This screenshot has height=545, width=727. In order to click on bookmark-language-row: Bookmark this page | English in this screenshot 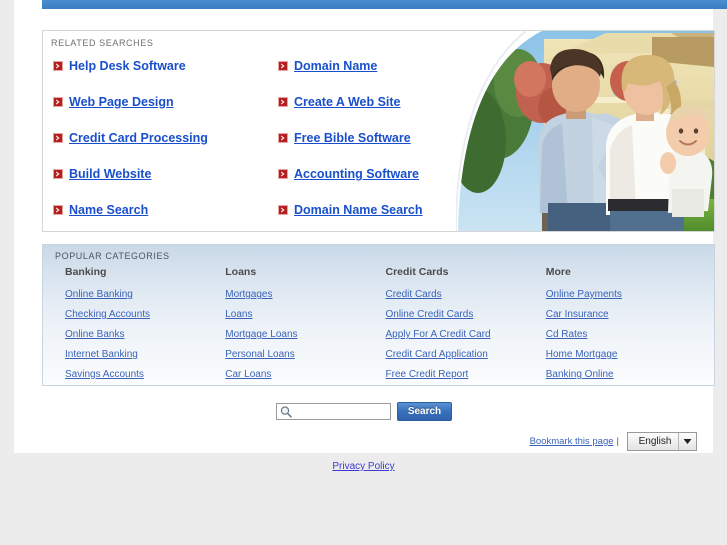, I will do `click(613, 441)`.